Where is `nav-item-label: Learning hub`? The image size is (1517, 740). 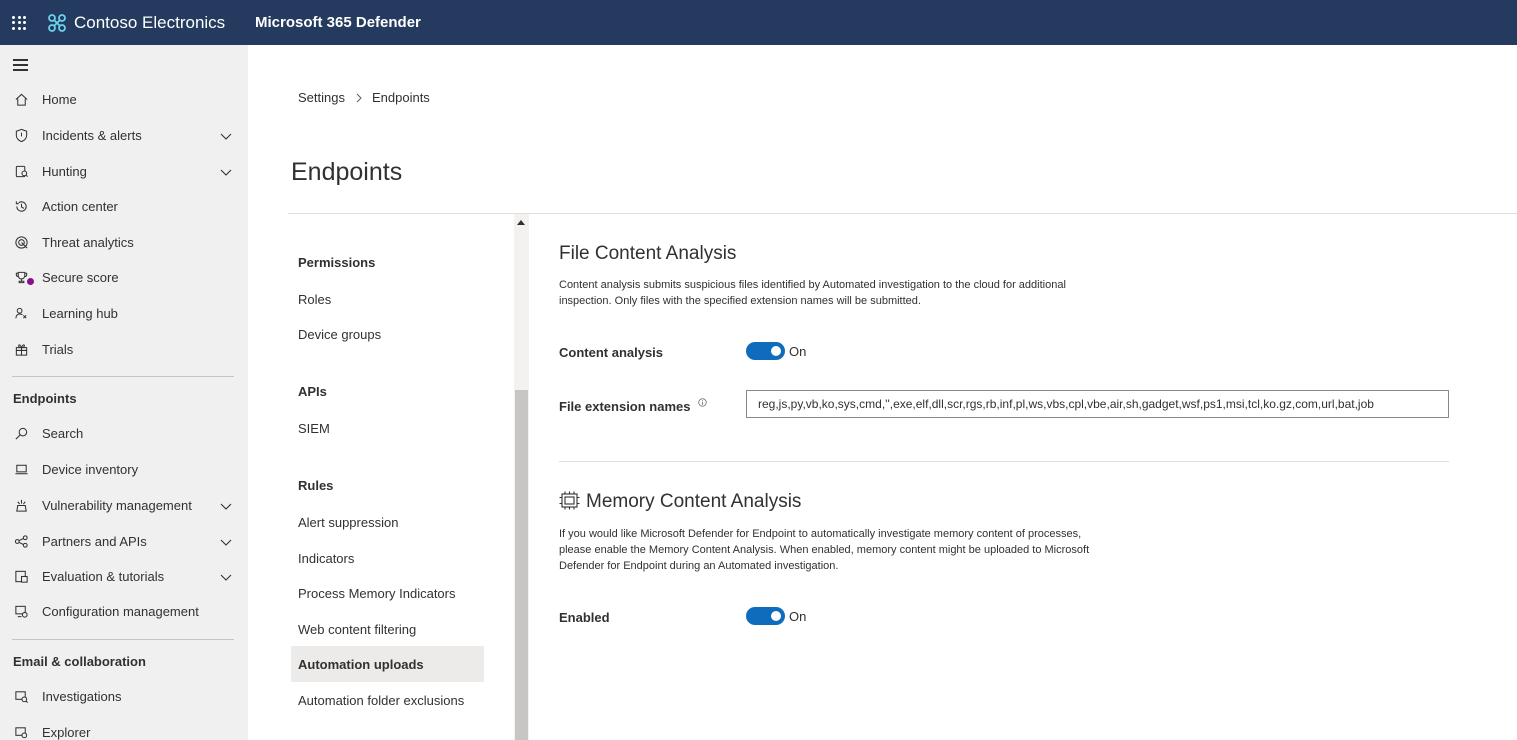 nav-item-label: Learning hub is located at coordinates (80, 313).